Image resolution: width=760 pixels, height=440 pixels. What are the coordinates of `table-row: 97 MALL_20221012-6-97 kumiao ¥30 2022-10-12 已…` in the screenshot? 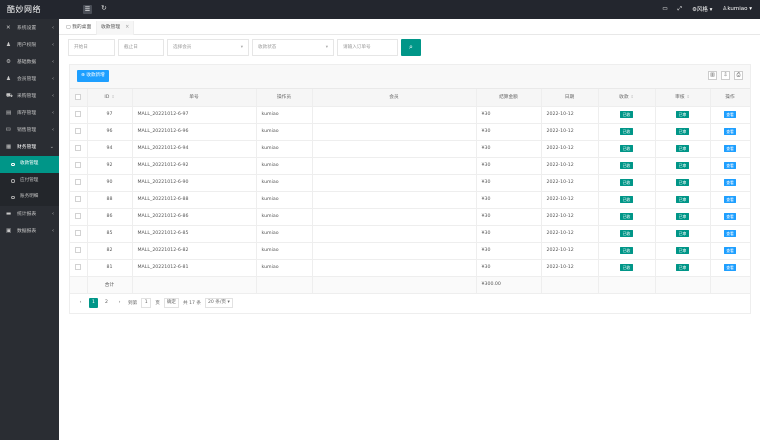 It's located at (410, 115).